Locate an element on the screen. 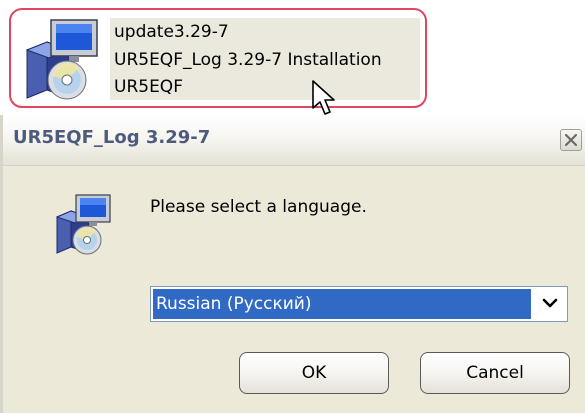 The image size is (585, 413). cancel-button: Cancel is located at coordinates (495, 373).